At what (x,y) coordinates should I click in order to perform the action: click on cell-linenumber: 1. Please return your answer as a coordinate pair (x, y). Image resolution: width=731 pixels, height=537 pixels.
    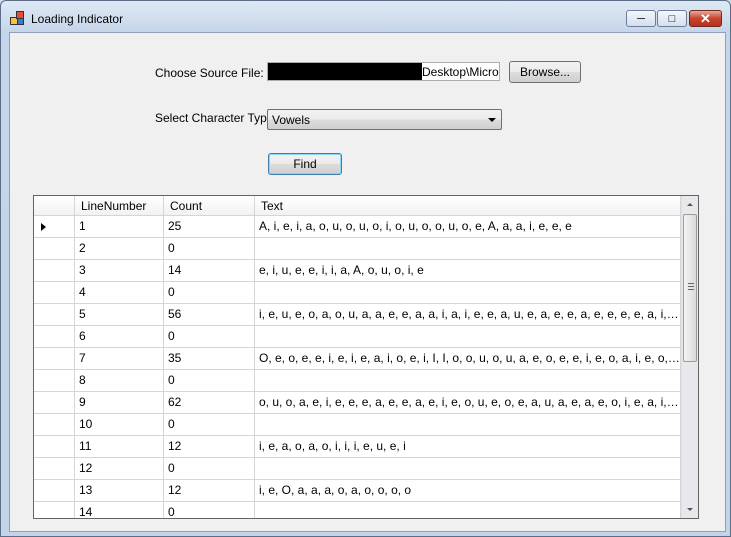
    Looking at the image, I should click on (119, 227).